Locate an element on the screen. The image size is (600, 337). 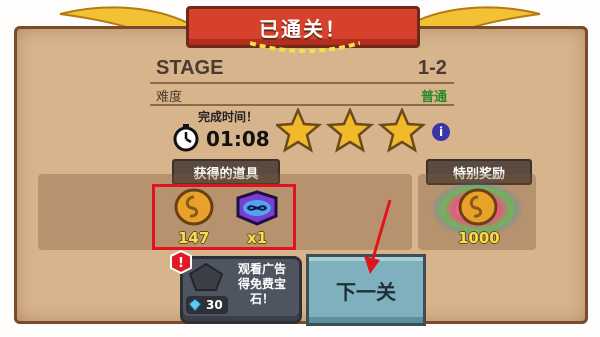
ad-cost: 30 is located at coordinates (214, 305).